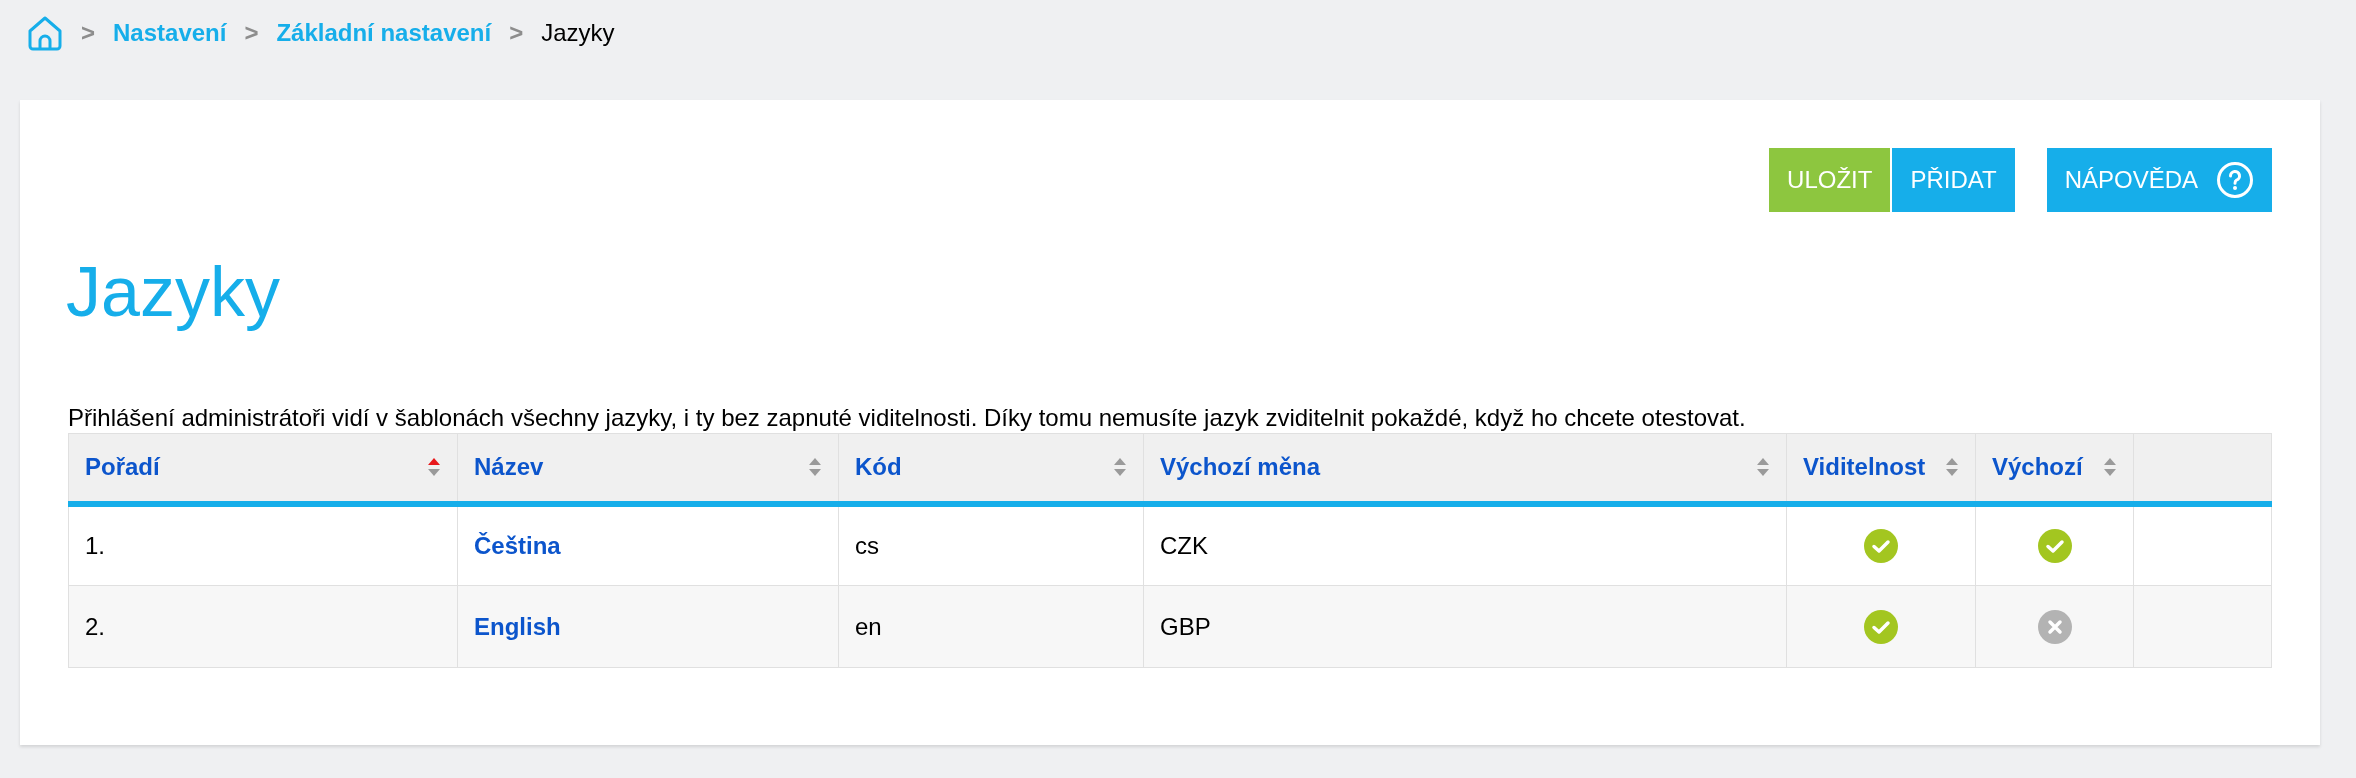 This screenshot has width=2356, height=778. I want to click on column-label: Výchozí, so click(2037, 467).